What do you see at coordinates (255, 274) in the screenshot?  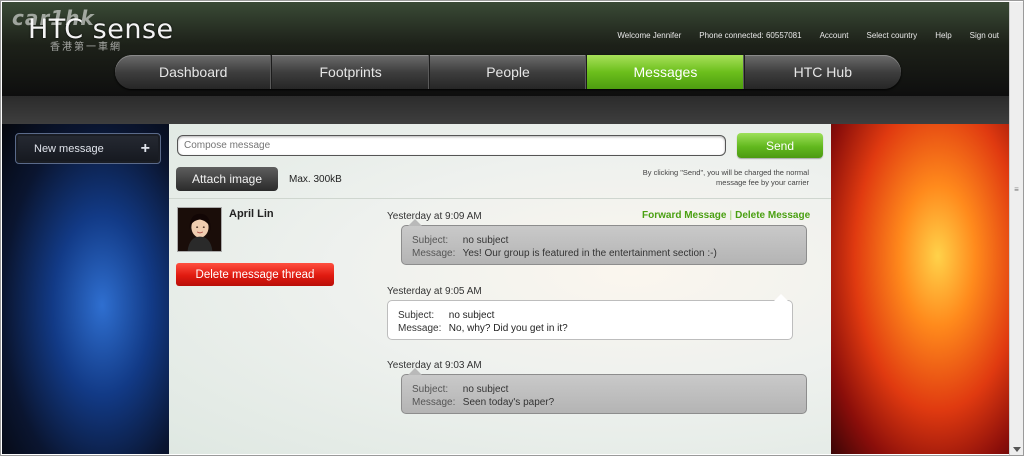 I see `delete-thread-button: Delete message thread` at bounding box center [255, 274].